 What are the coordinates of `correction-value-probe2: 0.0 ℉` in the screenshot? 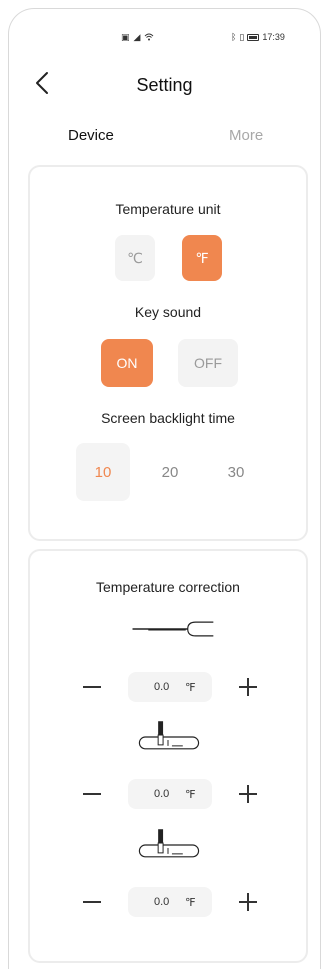 It's located at (170, 794).